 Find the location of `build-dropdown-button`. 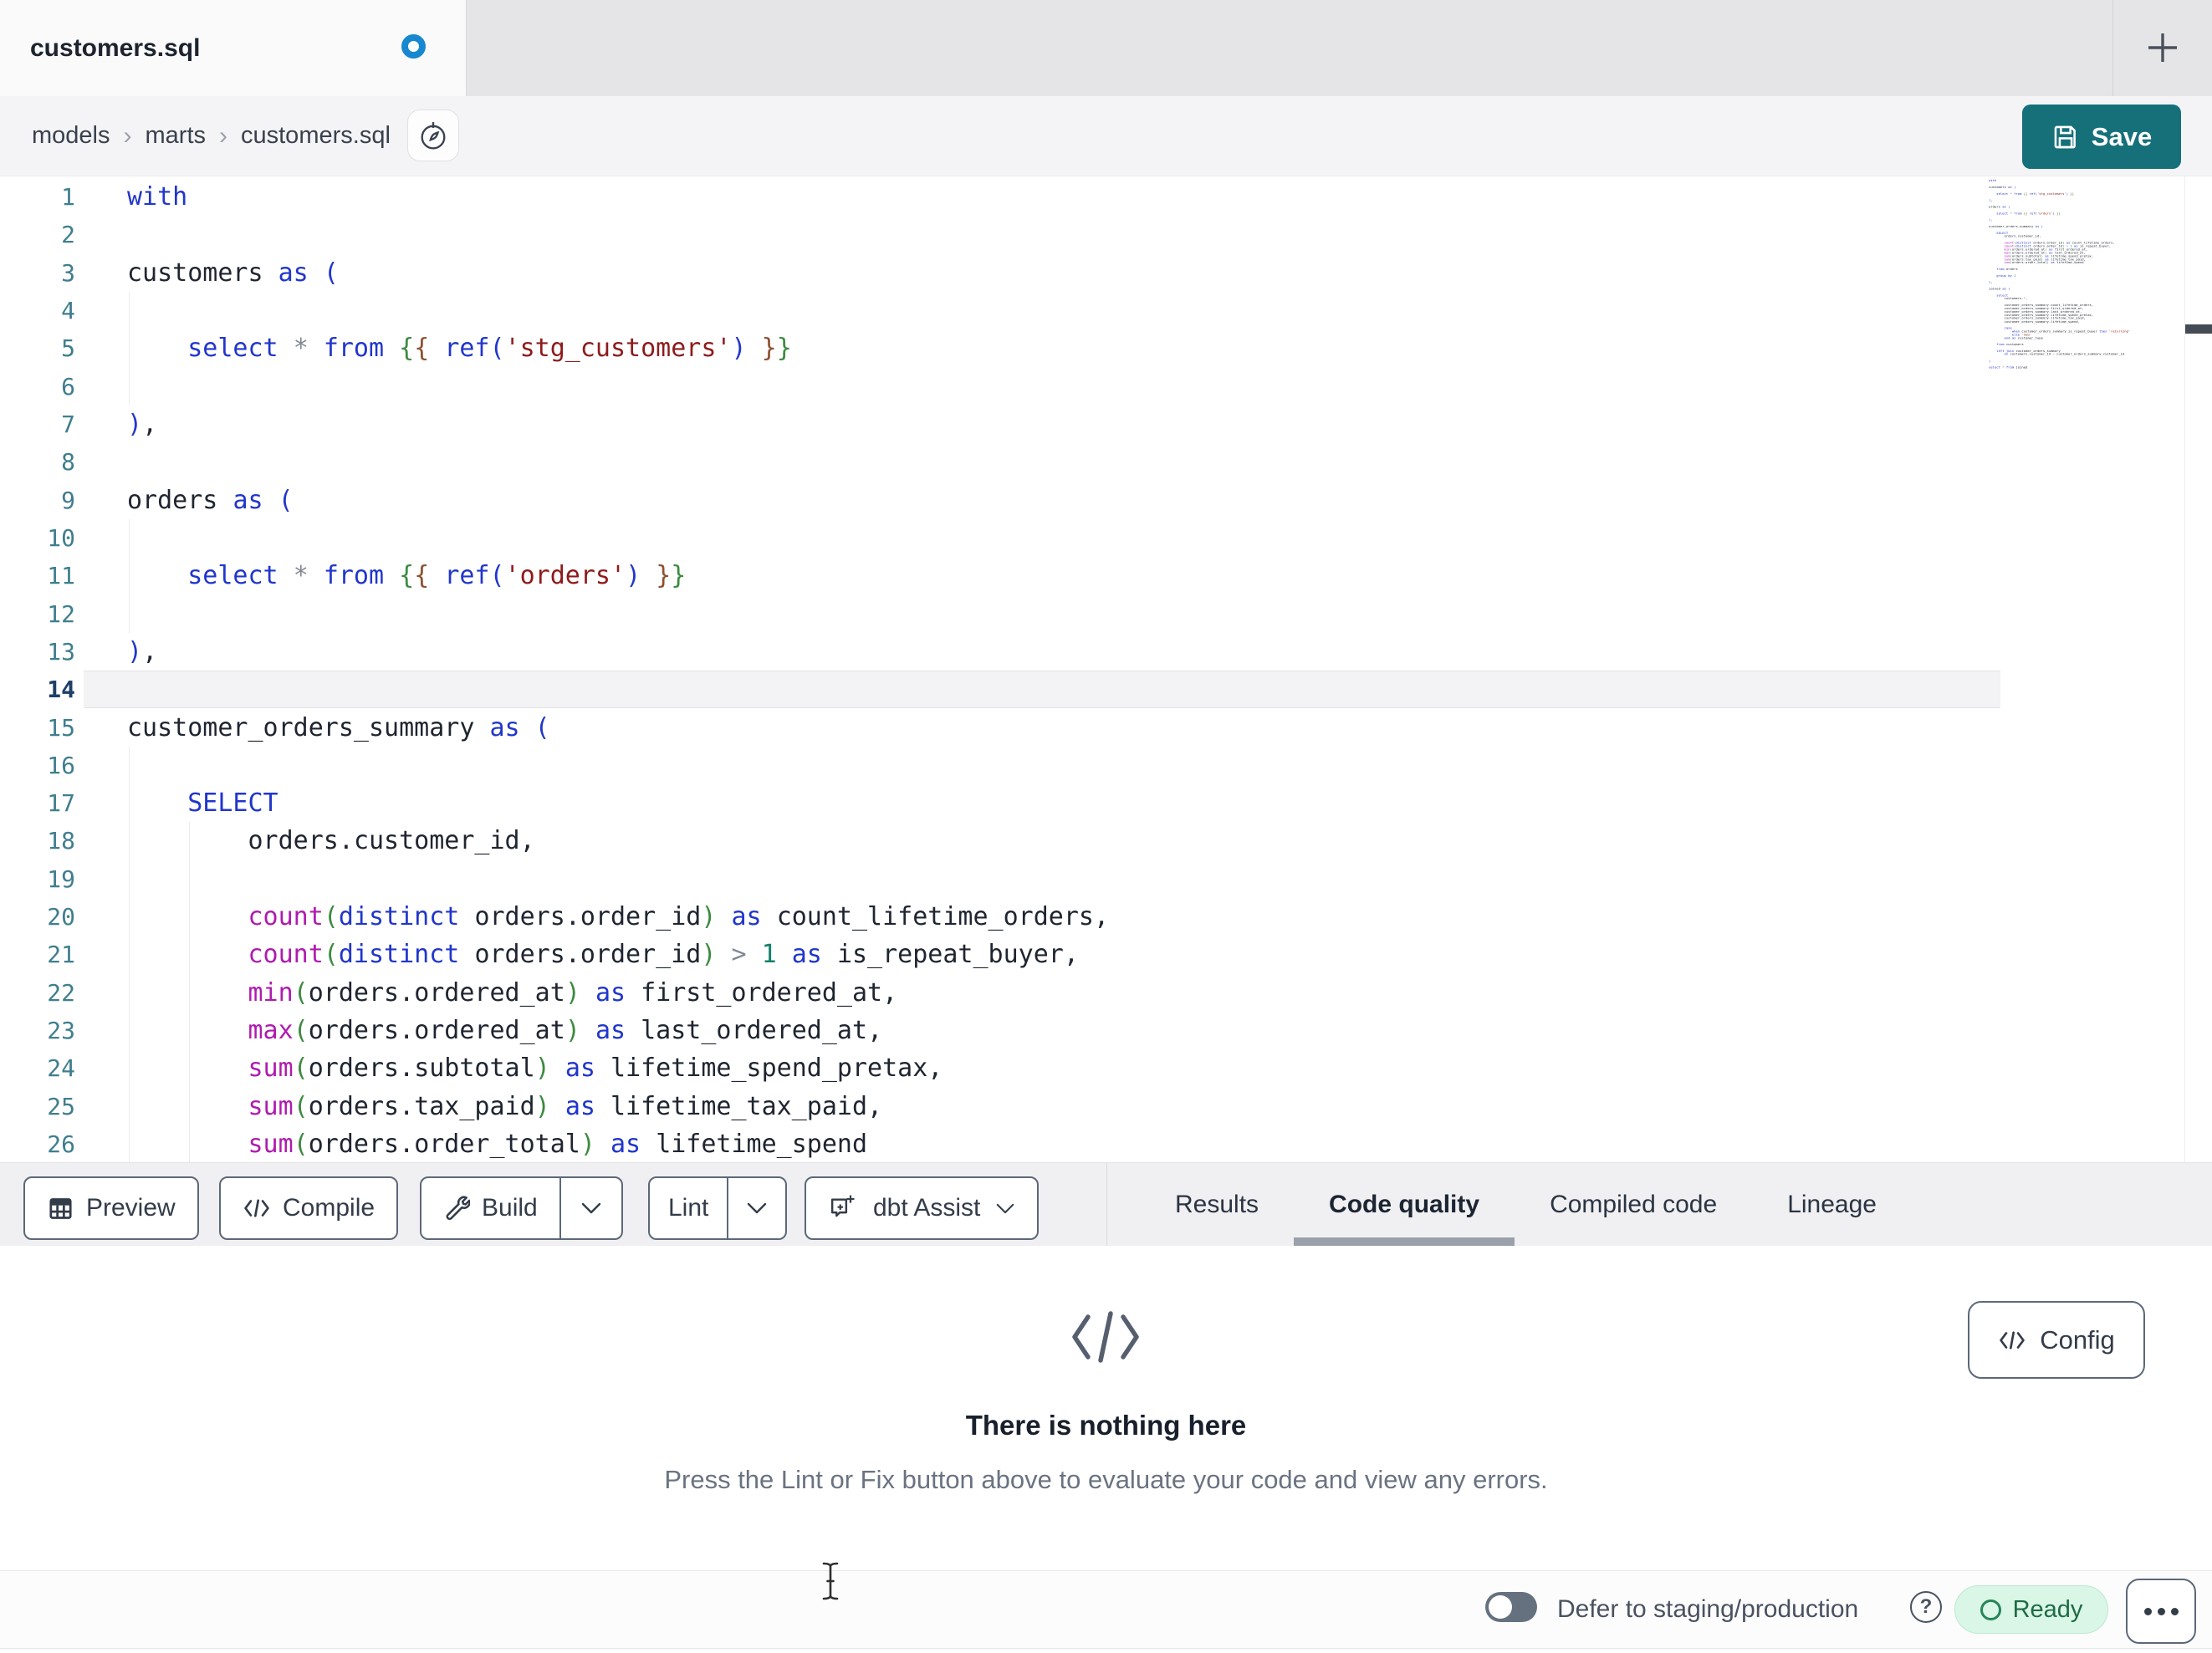

build-dropdown-button is located at coordinates (591, 1208).